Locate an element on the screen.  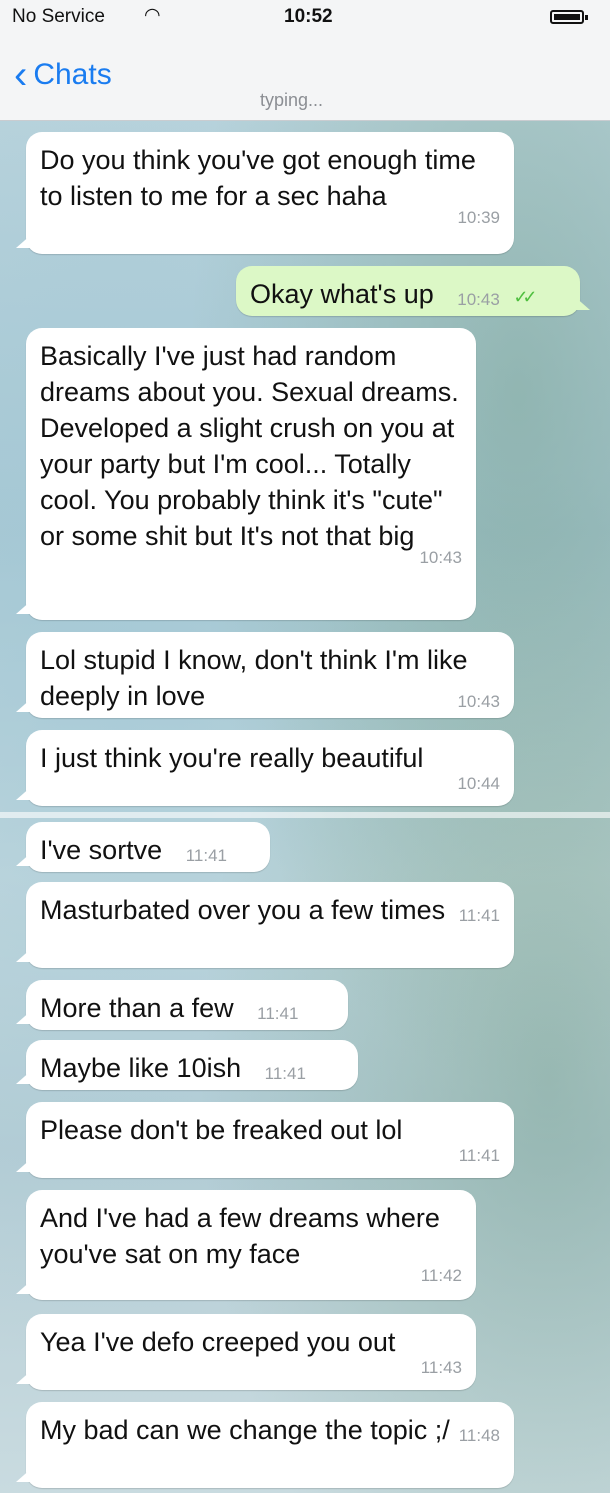
message-bubble: Maybe like 10ish 11:41 is located at coordinates (187, 1065).